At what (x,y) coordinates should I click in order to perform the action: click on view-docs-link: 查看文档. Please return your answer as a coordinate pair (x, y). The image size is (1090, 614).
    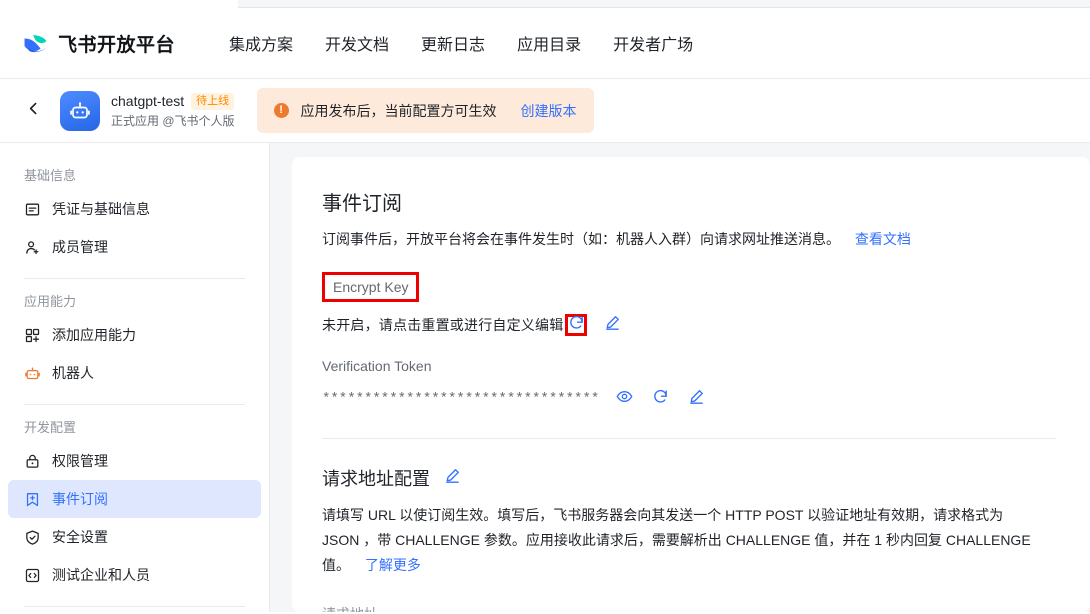
    Looking at the image, I should click on (883, 239).